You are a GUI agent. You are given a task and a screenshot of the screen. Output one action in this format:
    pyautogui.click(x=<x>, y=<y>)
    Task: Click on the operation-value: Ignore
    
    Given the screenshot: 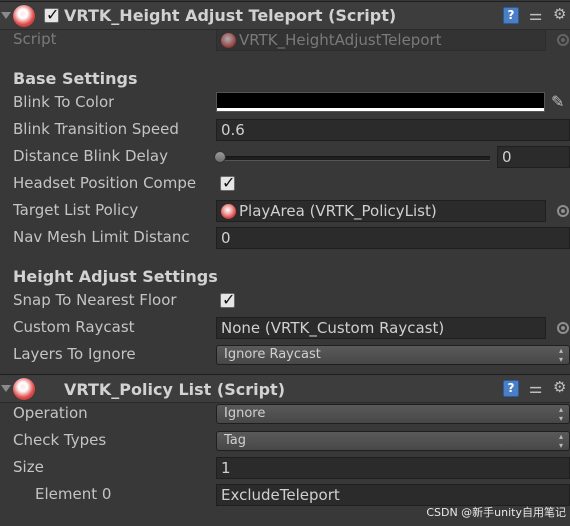 What is the action you would take?
    pyautogui.click(x=245, y=413)
    